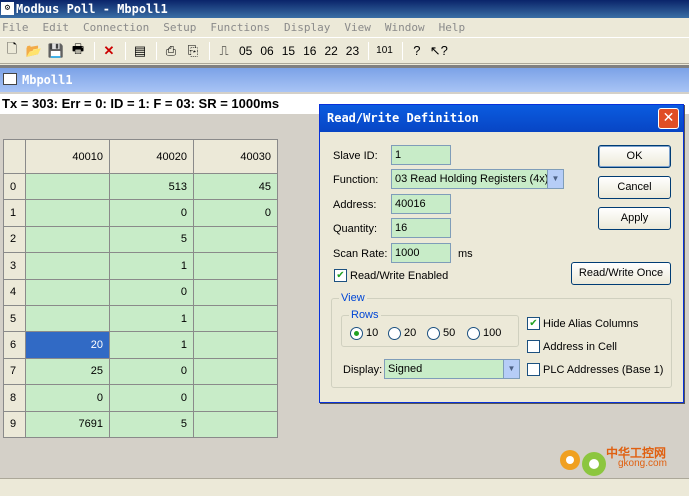 The height and width of the screenshot is (496, 689). What do you see at coordinates (452, 27) in the screenshot?
I see `menu-help: Help` at bounding box center [452, 27].